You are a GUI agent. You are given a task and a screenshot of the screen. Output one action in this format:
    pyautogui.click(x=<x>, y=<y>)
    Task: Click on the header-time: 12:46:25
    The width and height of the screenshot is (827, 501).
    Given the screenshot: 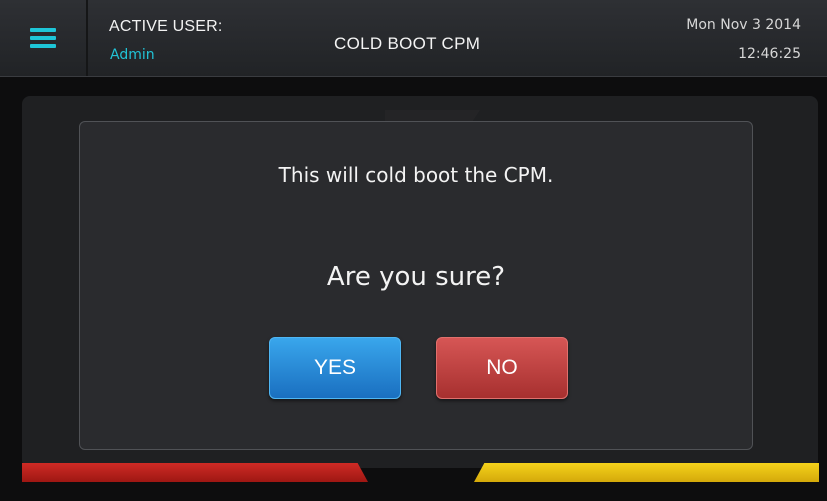 What is the action you would take?
    pyautogui.click(x=769, y=54)
    